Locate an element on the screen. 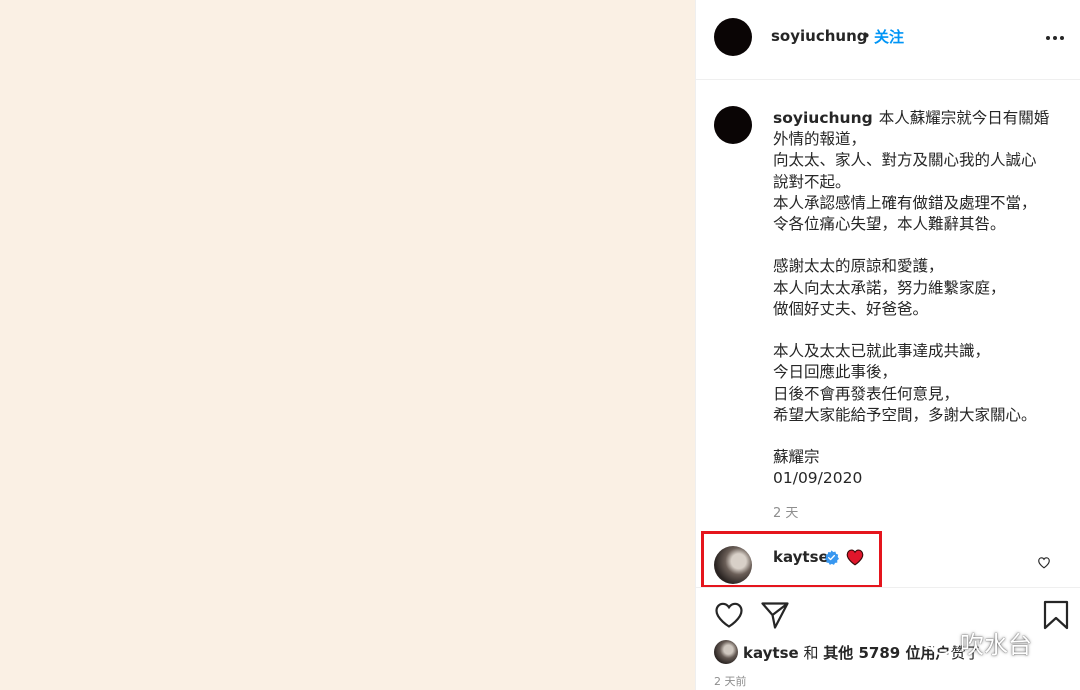 The width and height of the screenshot is (1080, 690). bookmark-icon is located at coordinates (1056, 615).